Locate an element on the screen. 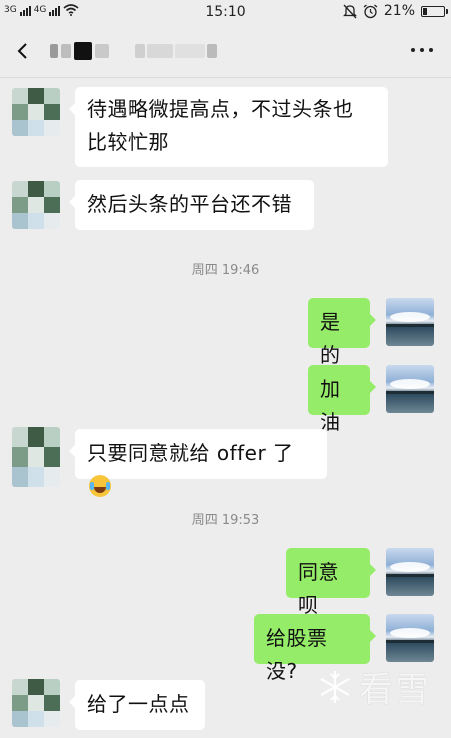 The image size is (451, 738). message-row-incoming: 然后头条的平台还不错 is located at coordinates (225, 209).